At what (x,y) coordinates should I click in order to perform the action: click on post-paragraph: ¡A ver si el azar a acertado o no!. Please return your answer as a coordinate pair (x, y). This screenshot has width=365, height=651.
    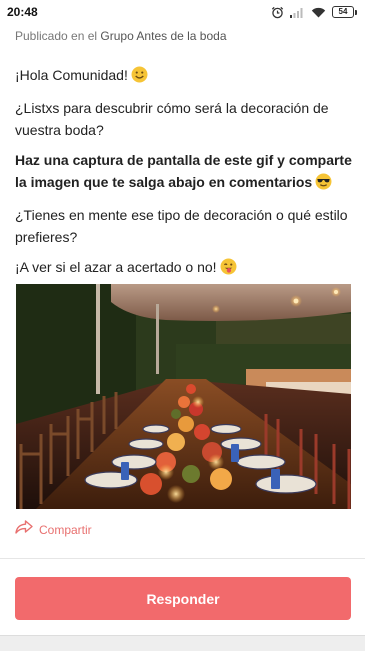
    Looking at the image, I should click on (185, 268).